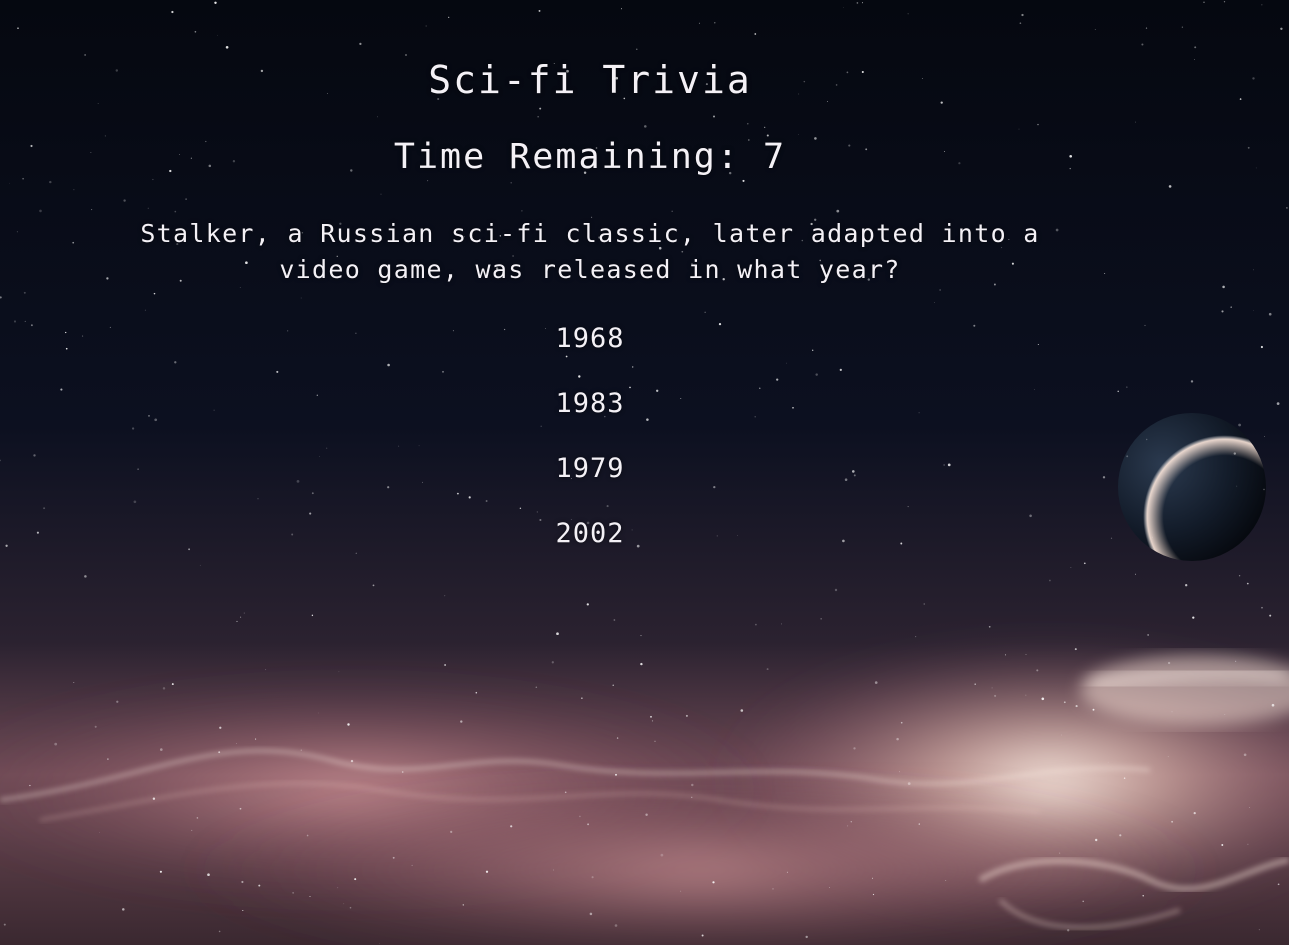 The image size is (1289, 945). I want to click on answer-option: 1983, so click(590, 417).